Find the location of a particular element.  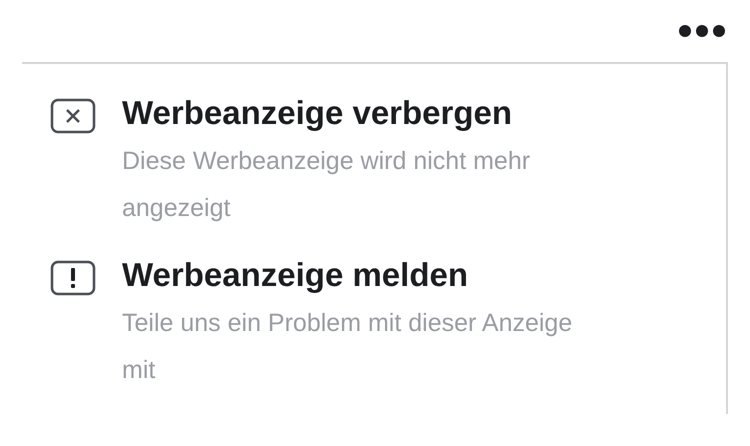

more-icon is located at coordinates (702, 31).